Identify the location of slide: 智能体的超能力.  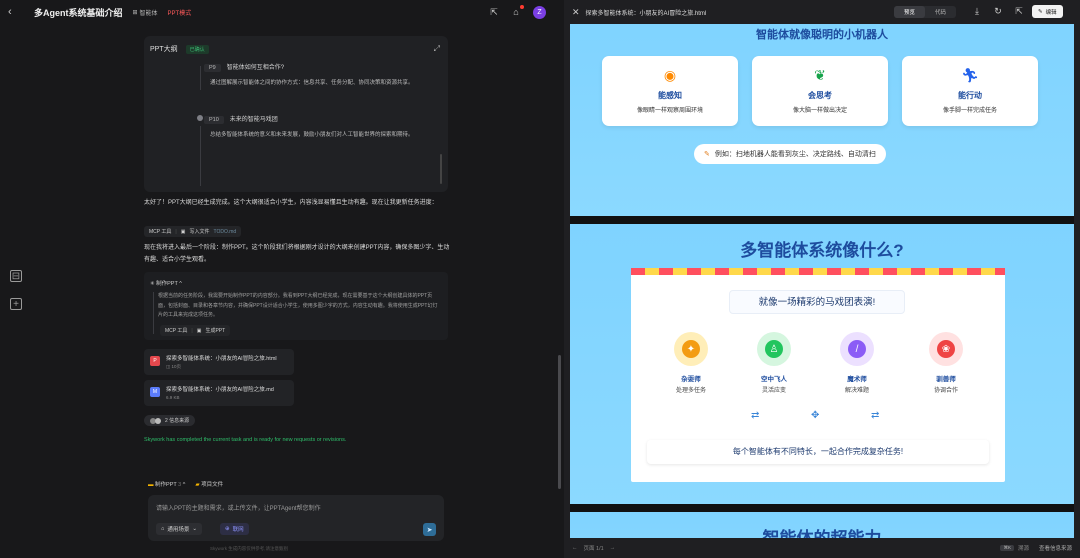
(822, 525).